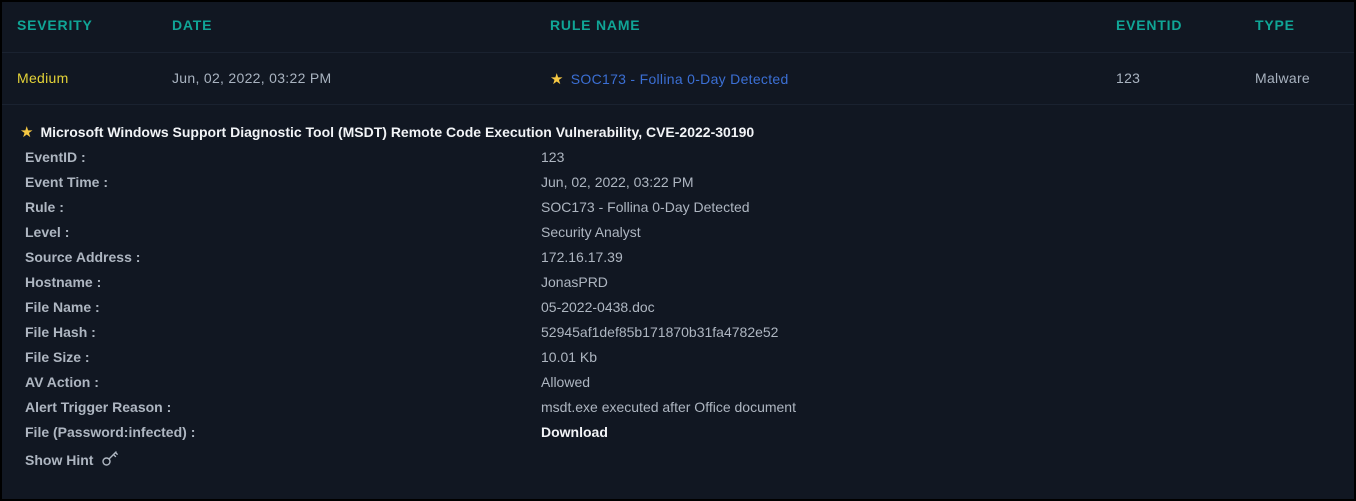 The width and height of the screenshot is (1356, 501). I want to click on field-value: 123, so click(553, 157).